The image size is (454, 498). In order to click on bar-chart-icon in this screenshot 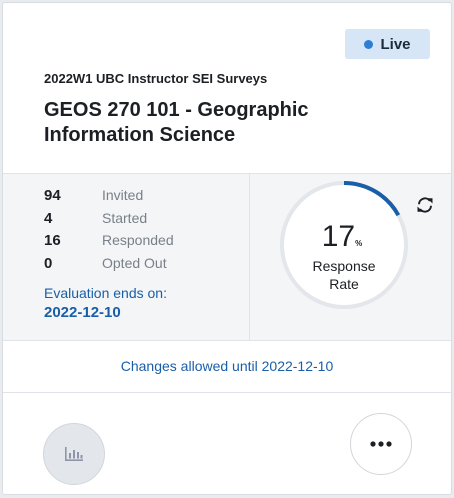, I will do `click(74, 454)`.